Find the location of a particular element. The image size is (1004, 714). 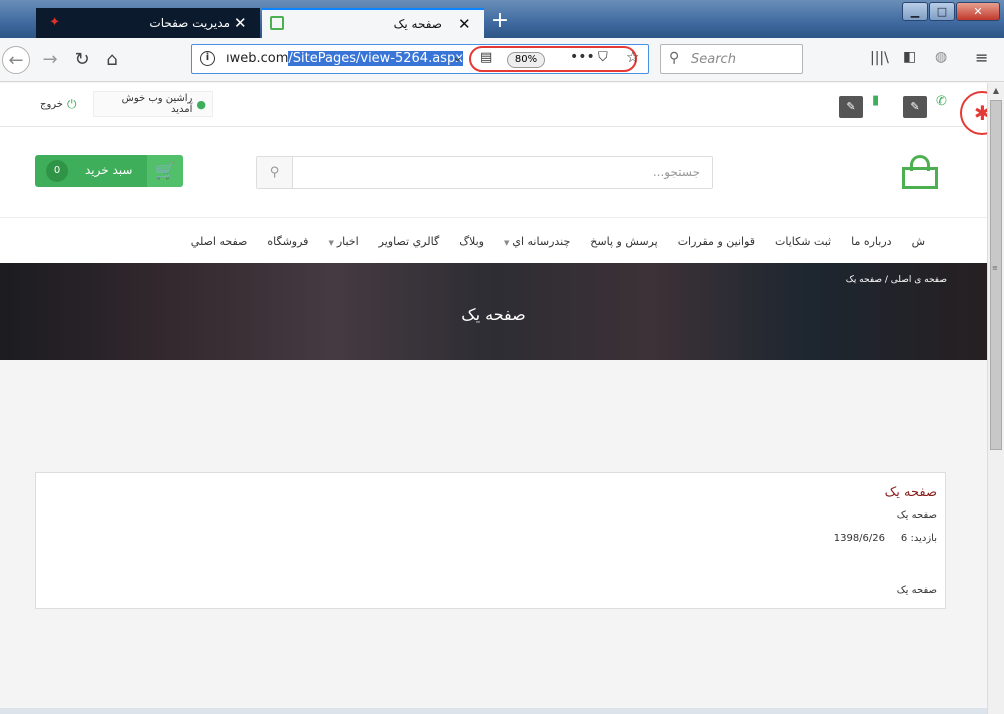

cart-label: سبد خريد is located at coordinates (109, 170).